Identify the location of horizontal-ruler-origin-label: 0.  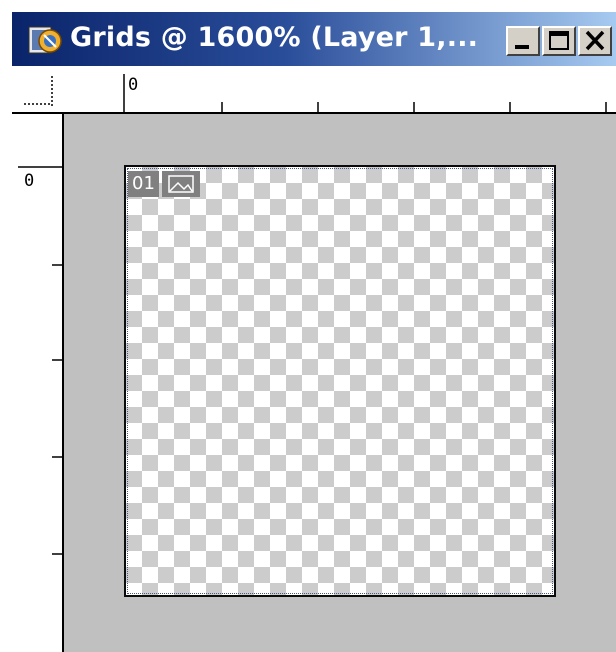
(133, 85).